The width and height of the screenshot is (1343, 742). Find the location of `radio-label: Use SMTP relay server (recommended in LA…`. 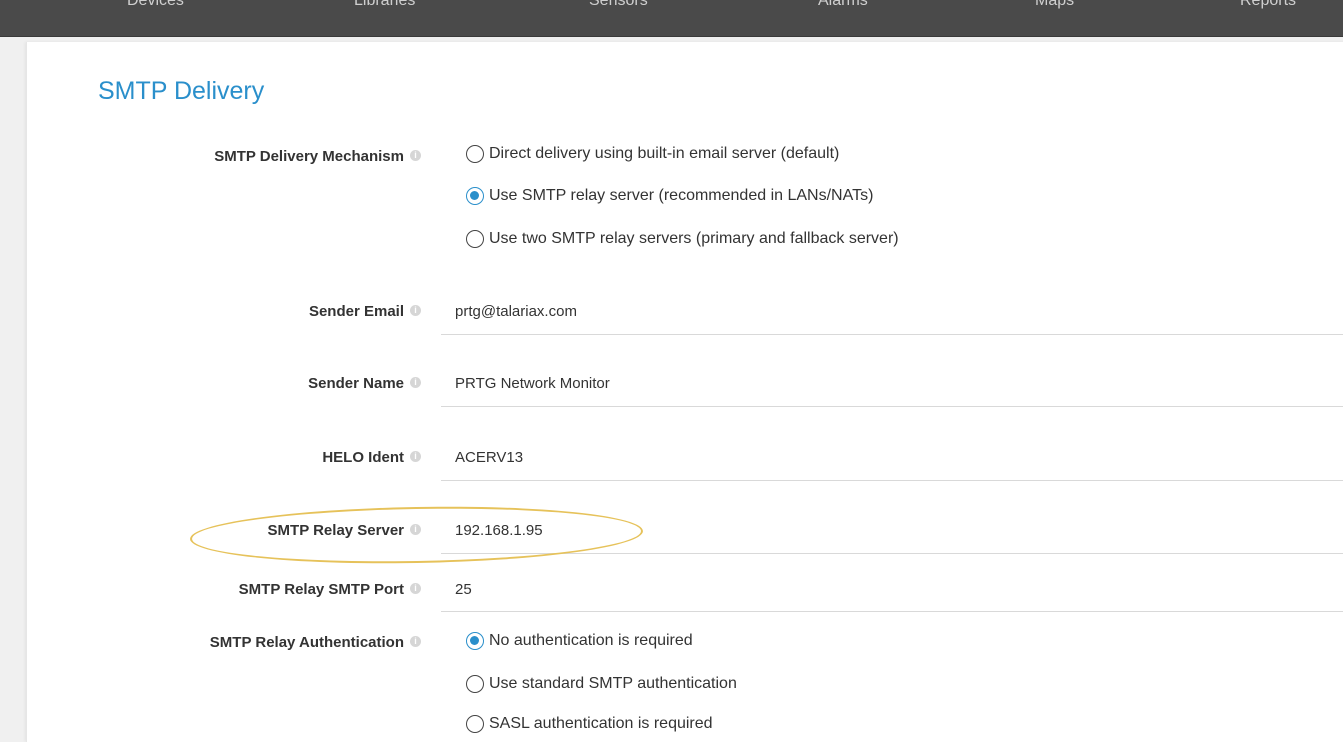

radio-label: Use SMTP relay server (recommended in LA… is located at coordinates (681, 195).